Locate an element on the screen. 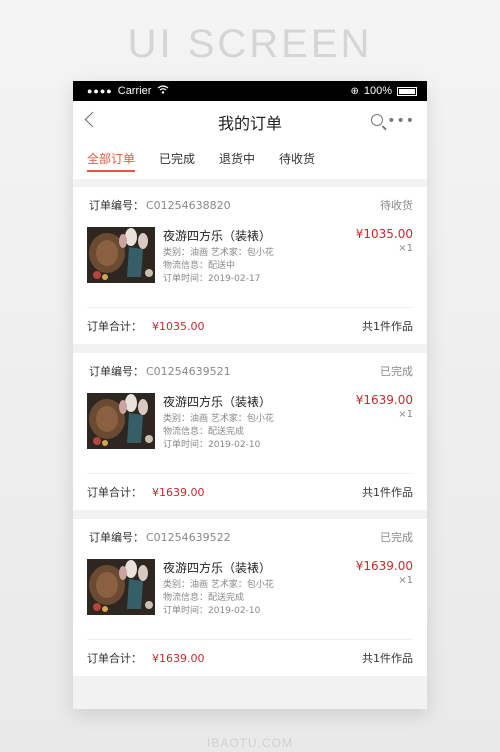 This screenshot has width=500, height=752. signal-icon: ●●●● is located at coordinates (100, 91).